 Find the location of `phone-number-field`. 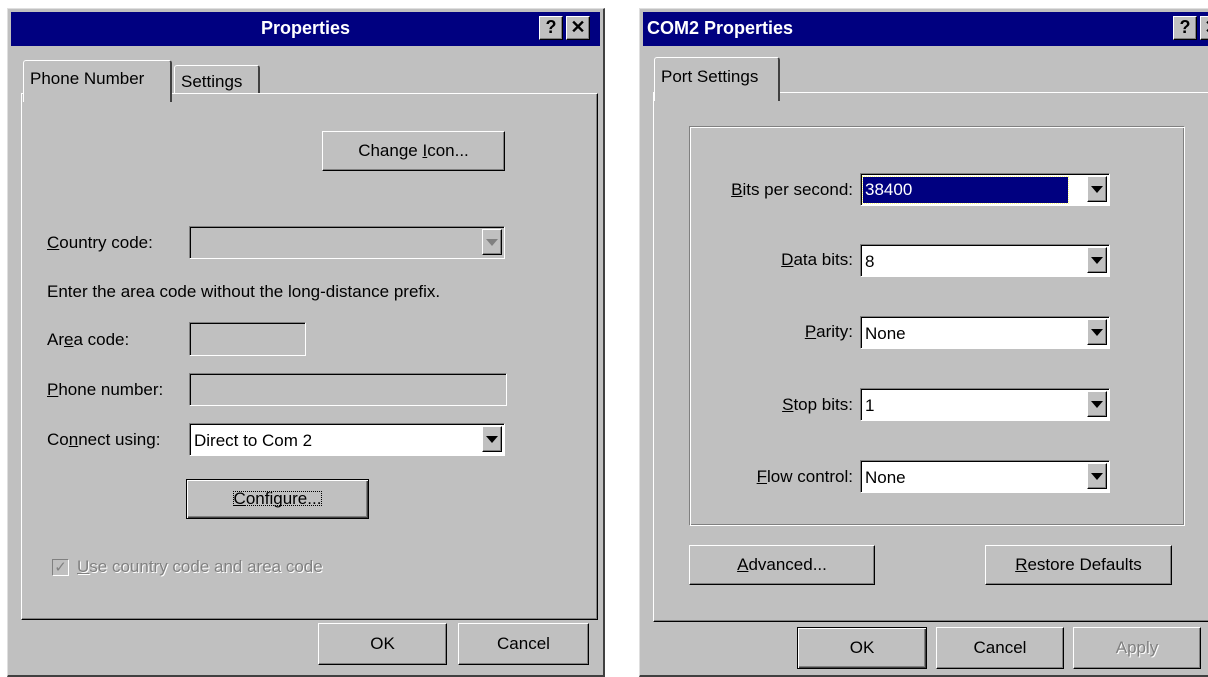

phone-number-field is located at coordinates (348, 389).